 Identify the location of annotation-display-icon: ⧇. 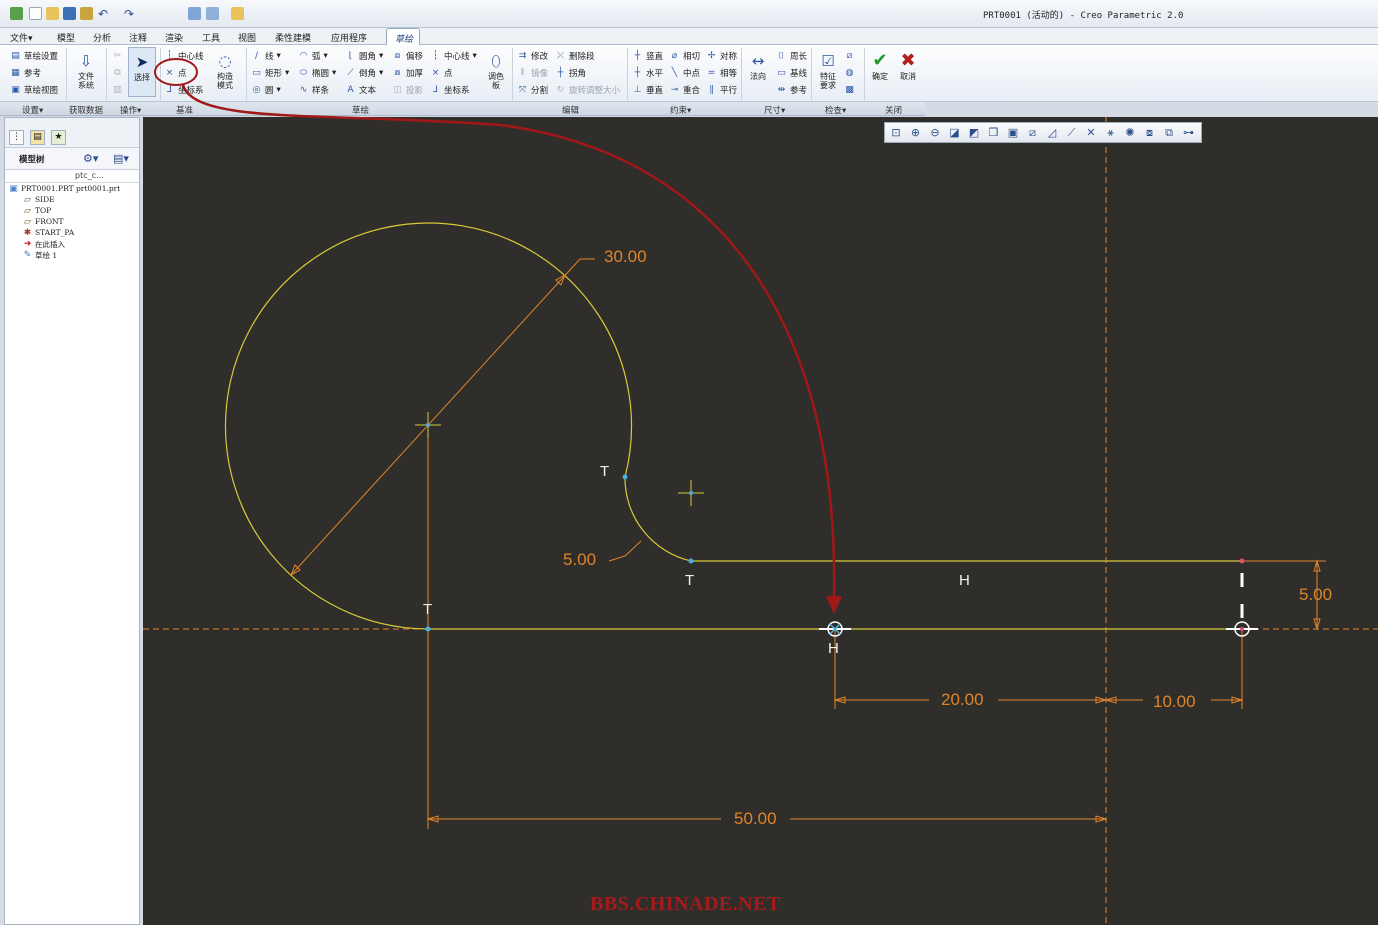
(1150, 133).